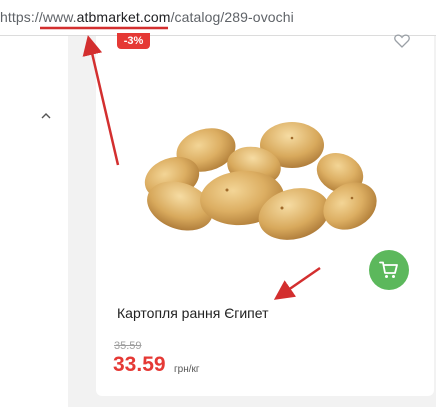 This screenshot has height=407, width=436. Describe the element at coordinates (38, 17) in the screenshot. I see `url-prefix: https://www.` at that location.